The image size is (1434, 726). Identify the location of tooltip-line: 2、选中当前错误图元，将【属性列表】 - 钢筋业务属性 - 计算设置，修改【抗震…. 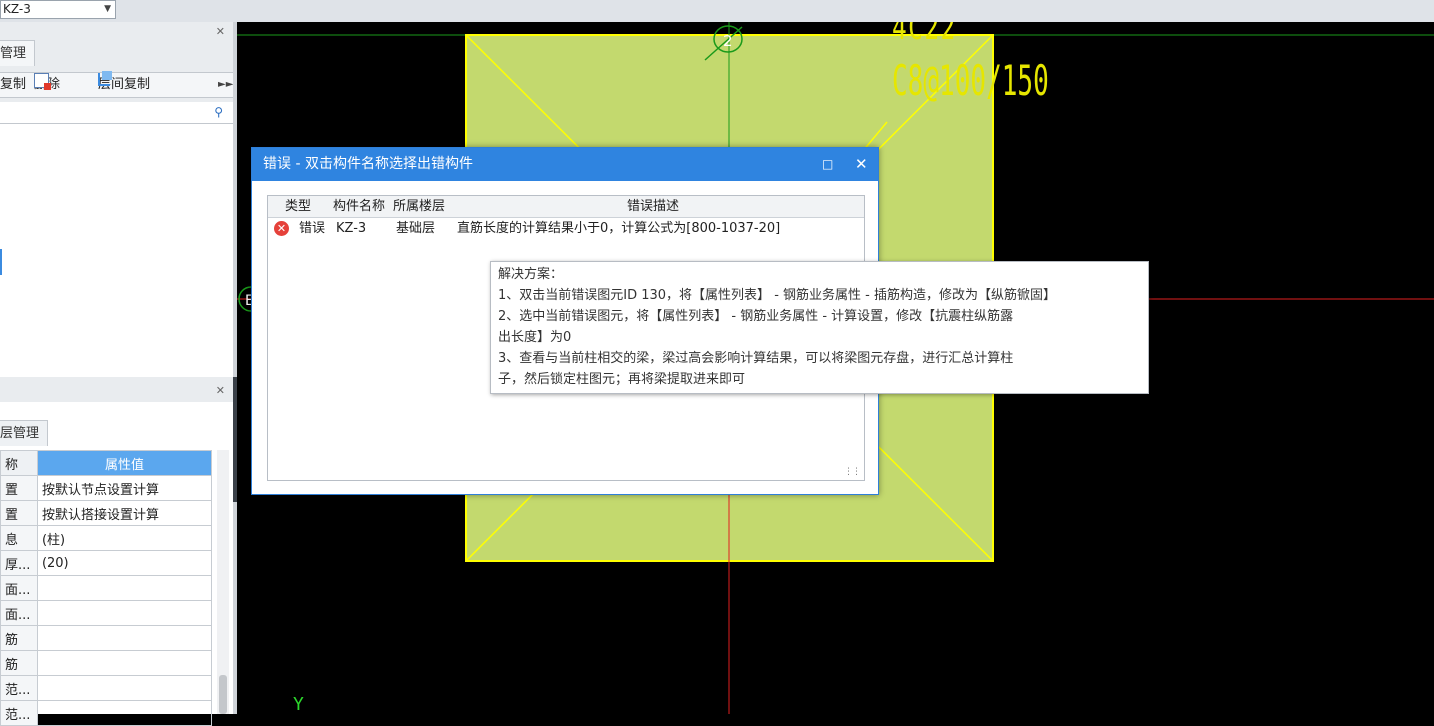
(756, 316).